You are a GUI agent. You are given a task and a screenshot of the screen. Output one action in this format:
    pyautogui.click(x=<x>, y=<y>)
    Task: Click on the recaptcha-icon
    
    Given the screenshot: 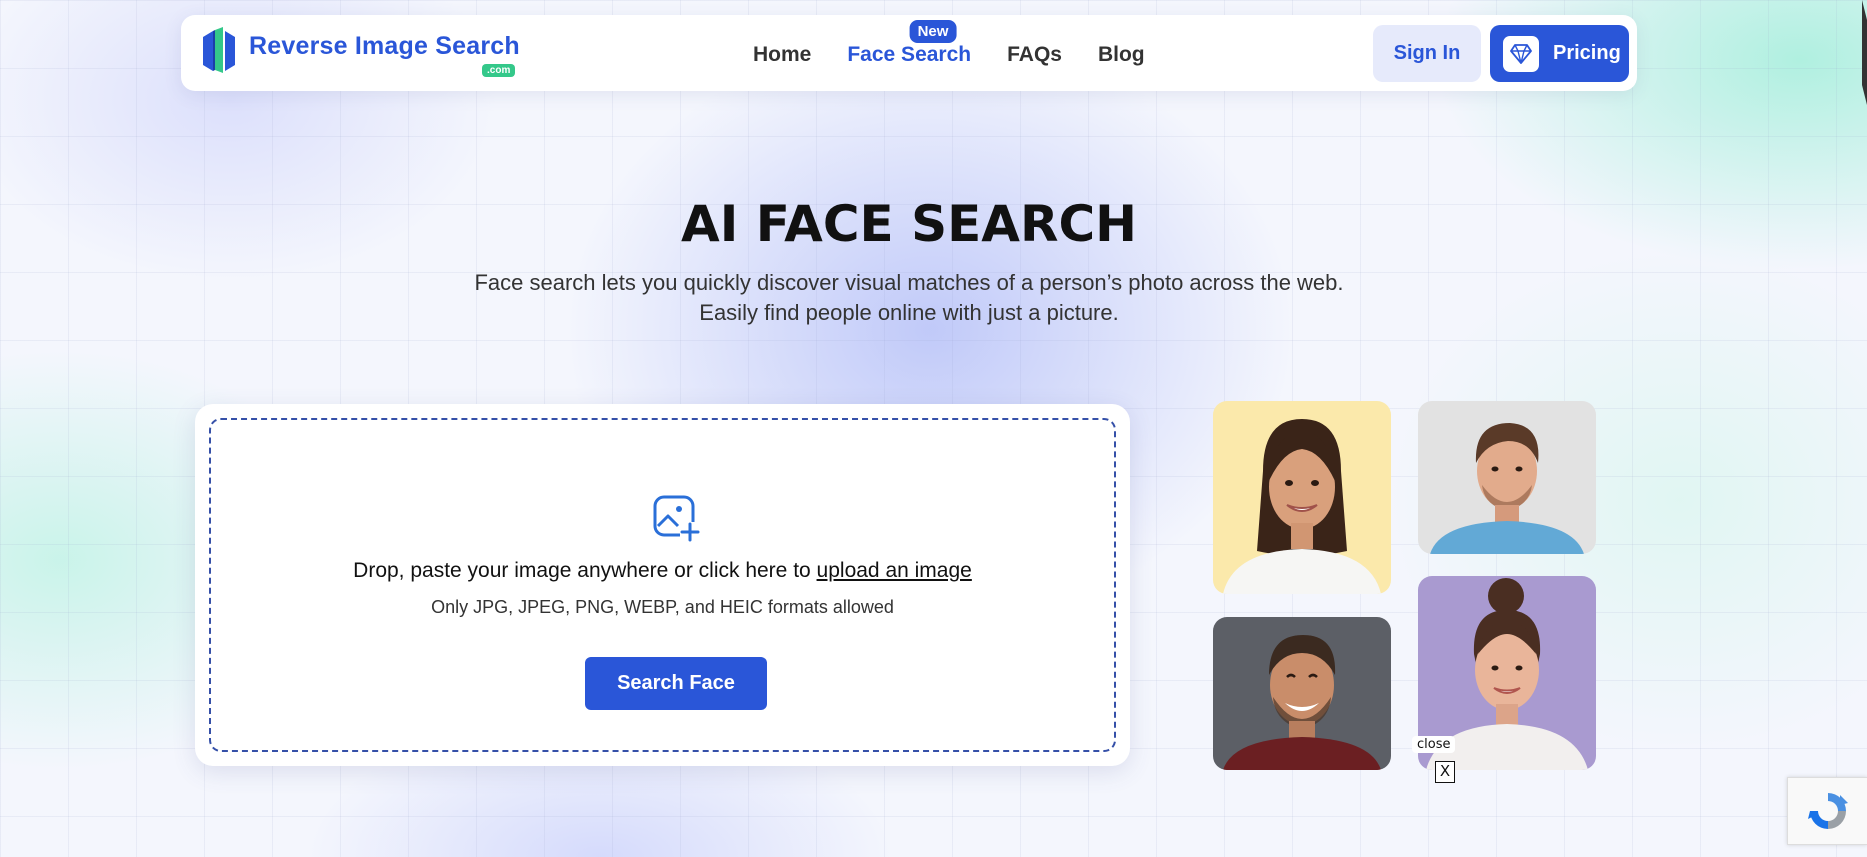 What is the action you would take?
    pyautogui.click(x=1827, y=811)
    